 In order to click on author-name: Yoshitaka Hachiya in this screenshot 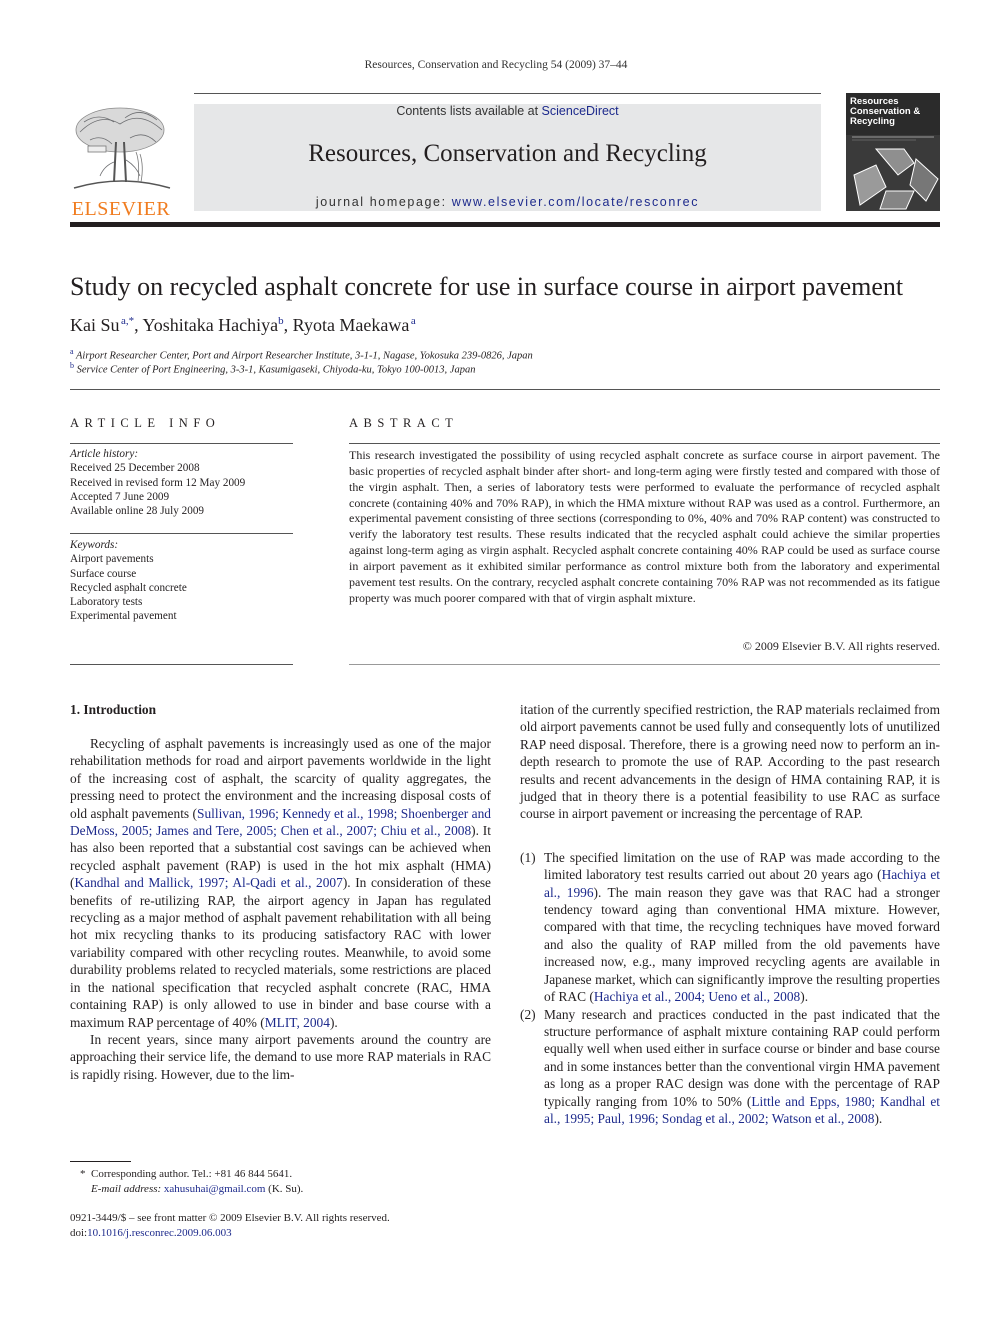, I will do `click(211, 325)`.